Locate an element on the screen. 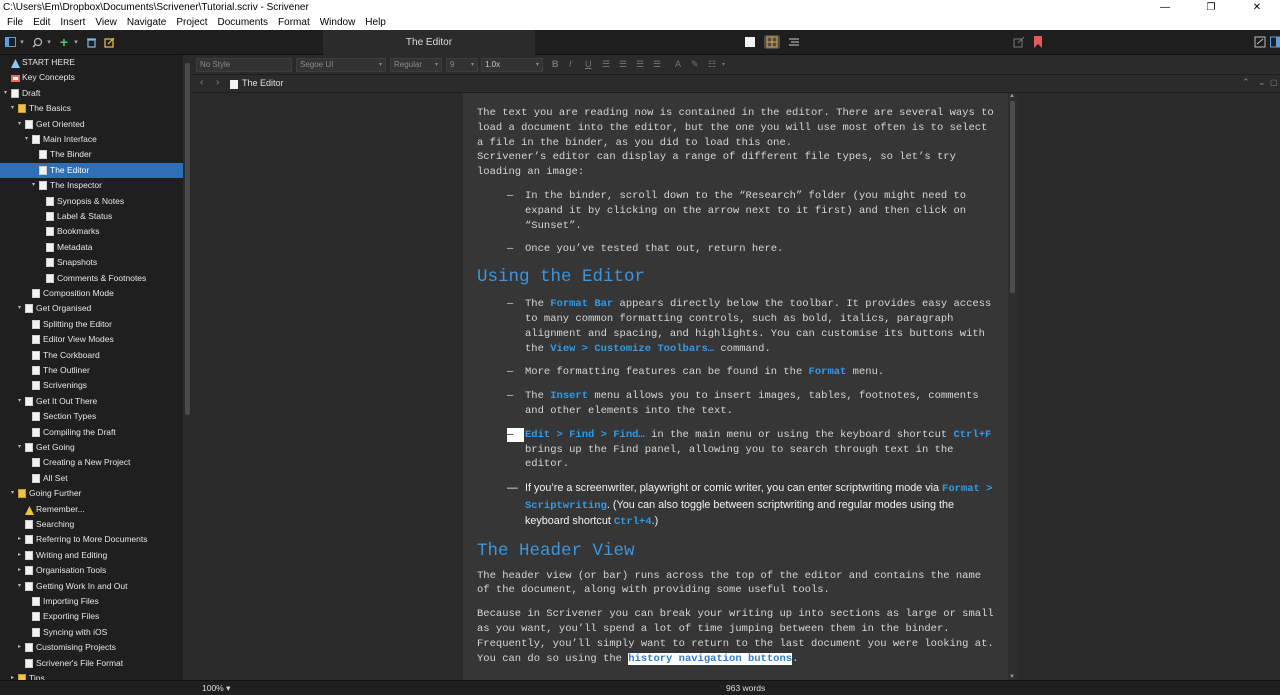 The height and width of the screenshot is (695, 1280). binder-item: ▾ Draft is located at coordinates (91, 93).